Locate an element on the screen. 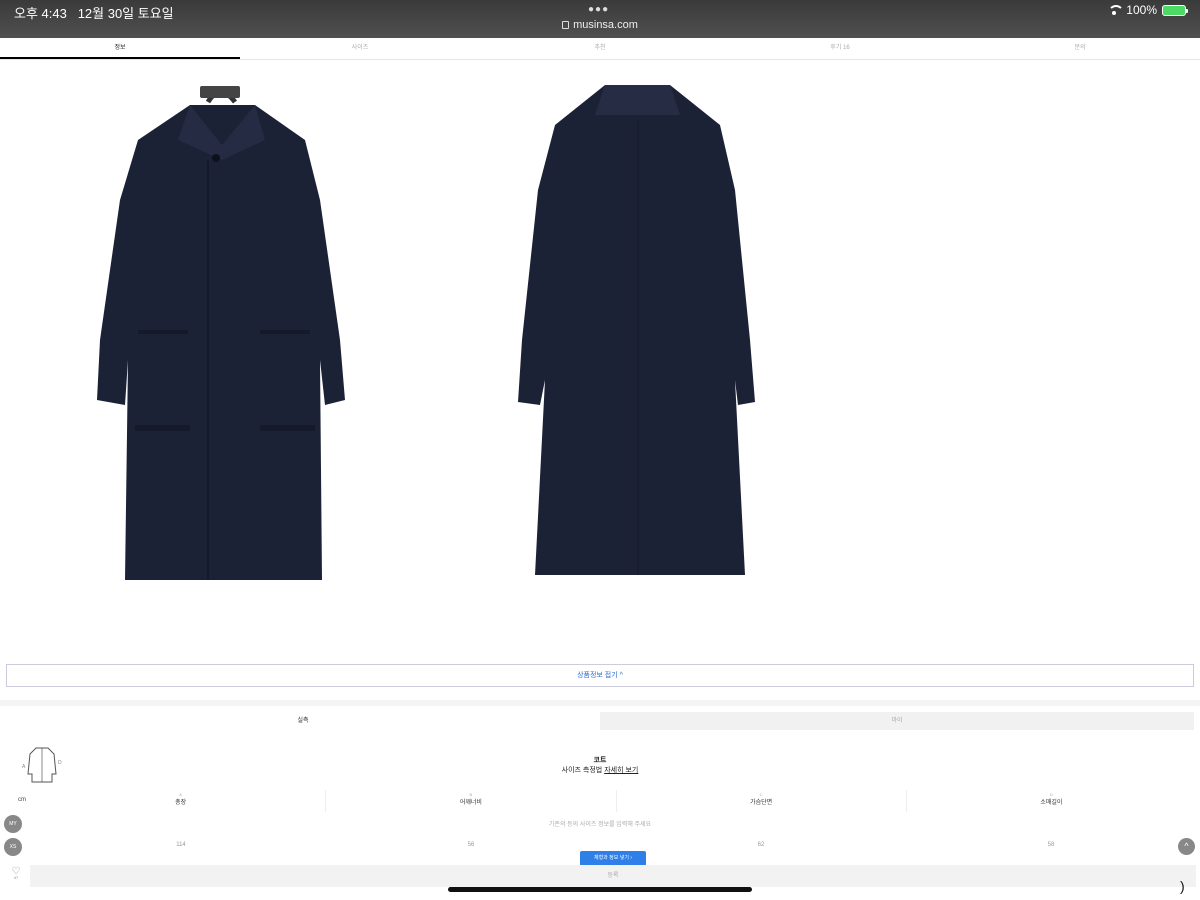 This screenshot has height=900, width=1200. status-bar: 오후 4:43 12월 30일 토요일 ●●● musinsa.com 100% is located at coordinates (600, 19).